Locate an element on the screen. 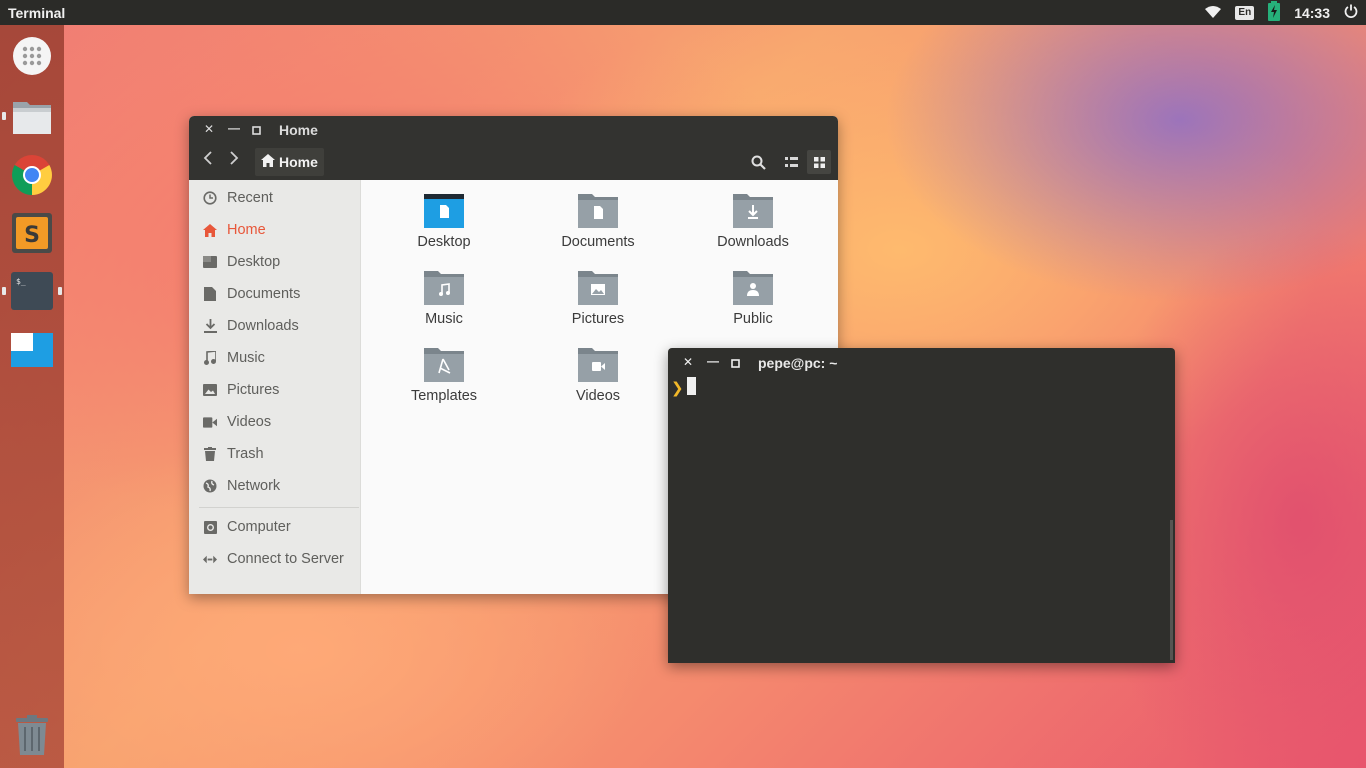 Image resolution: width=1366 pixels, height=768 pixels. sidebar-item-connect-to-server: Connect to Server is located at coordinates (275, 559).